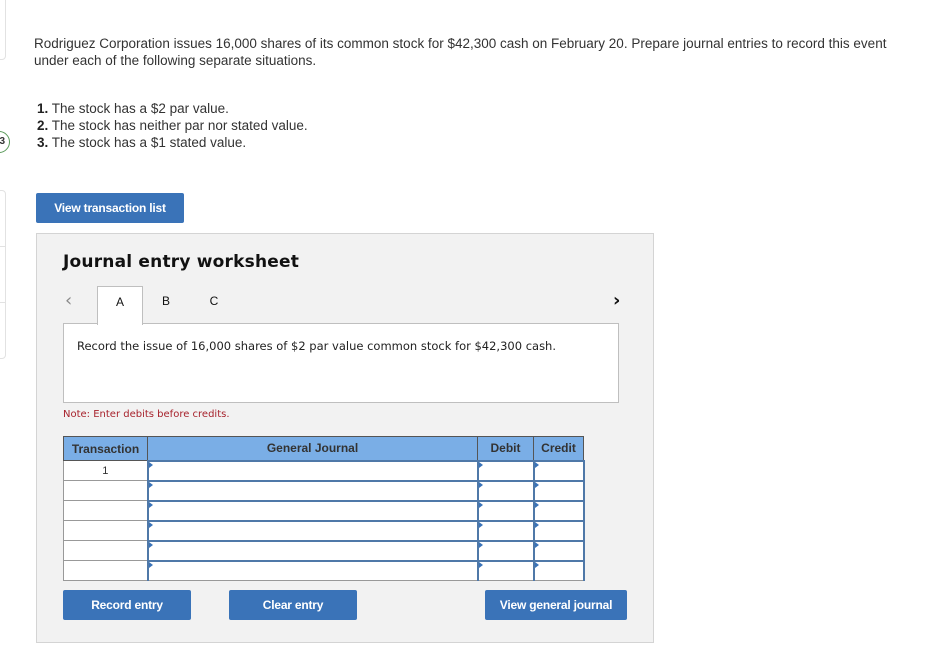 Image resolution: width=935 pixels, height=663 pixels. What do you see at coordinates (181, 262) in the screenshot?
I see `worksheet-title: Journal entry worksheet` at bounding box center [181, 262].